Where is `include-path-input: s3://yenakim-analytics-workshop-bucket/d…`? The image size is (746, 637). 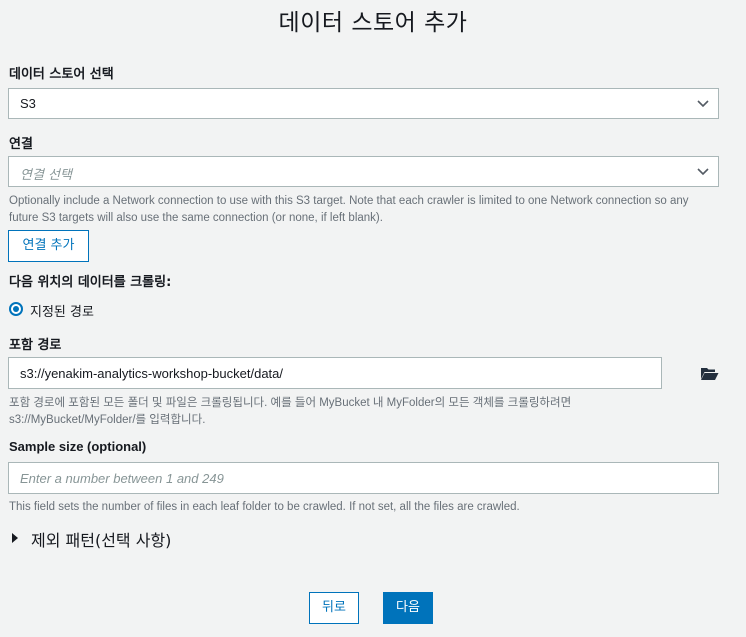
include-path-input: s3://yenakim-analytics-workshop-bucket/d… is located at coordinates (335, 373).